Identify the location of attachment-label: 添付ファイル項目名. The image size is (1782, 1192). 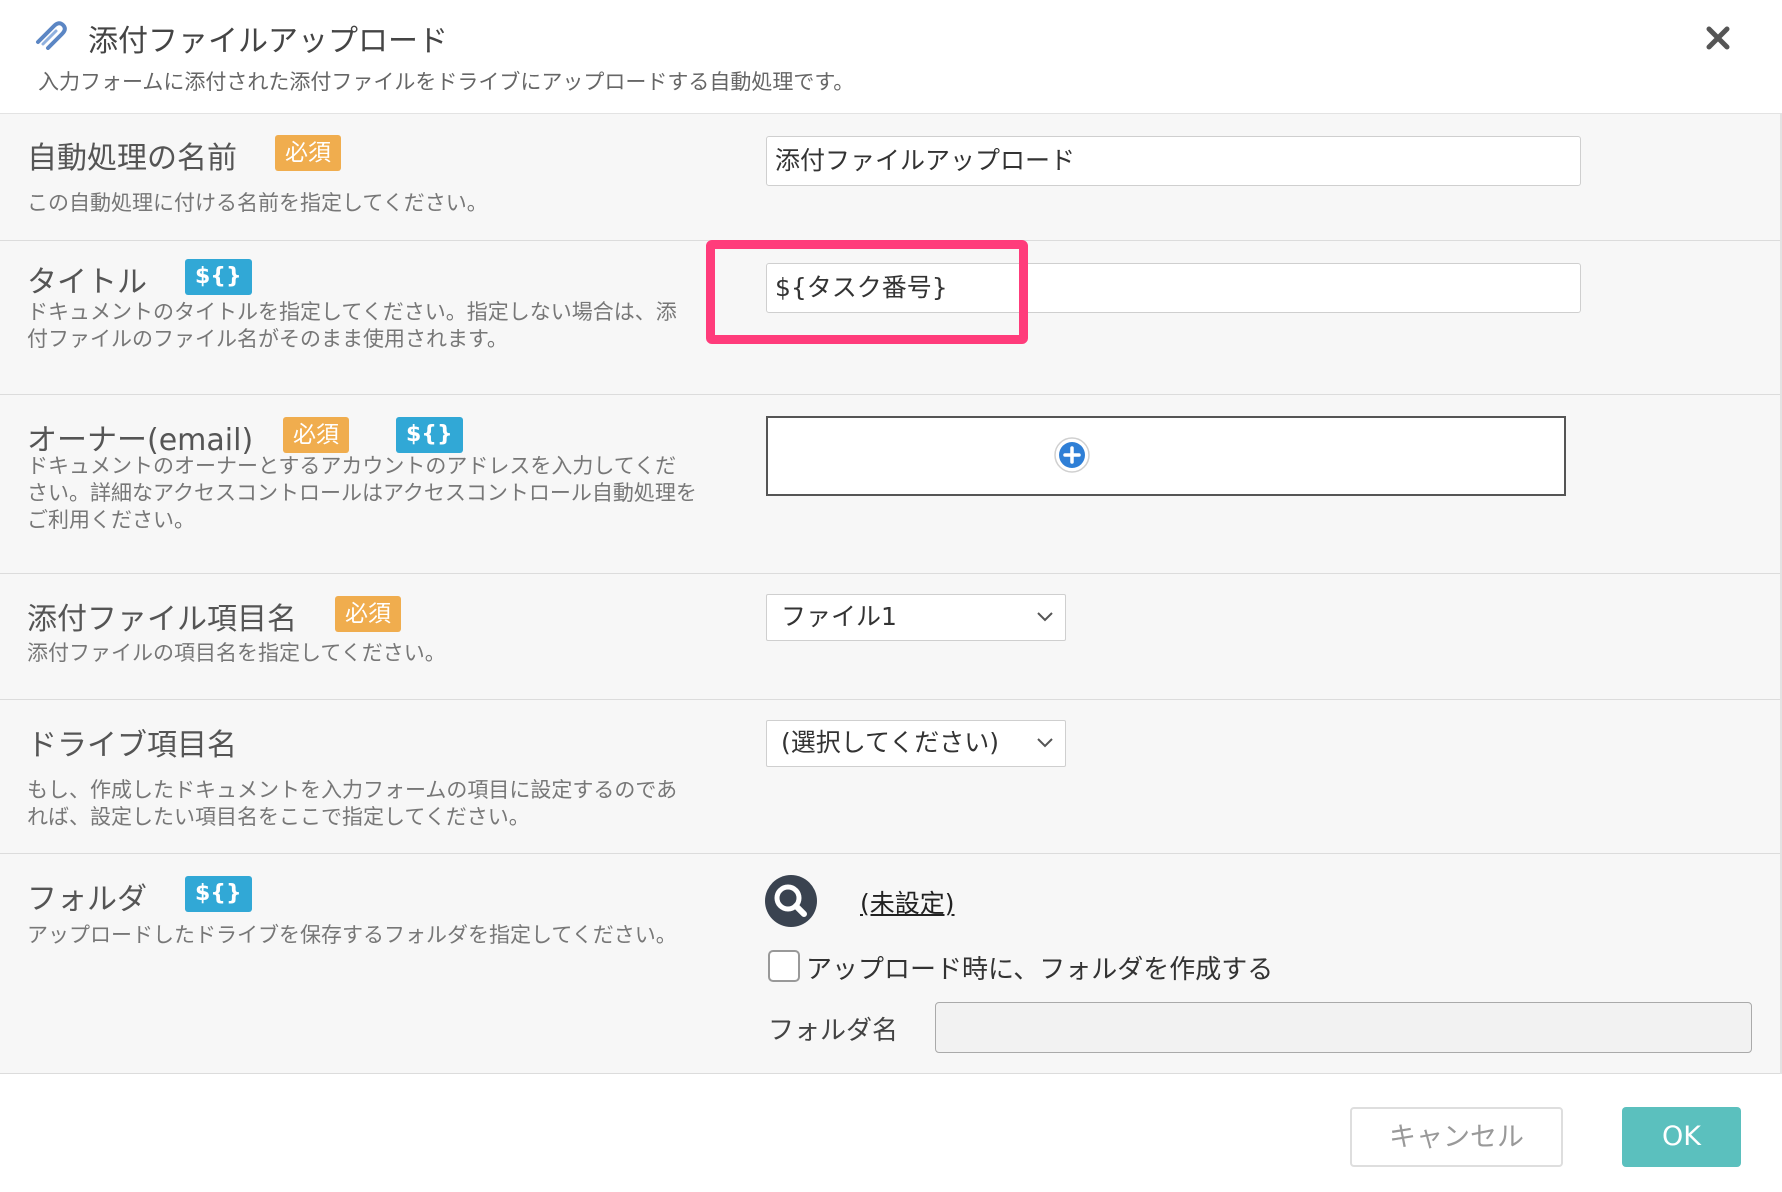
(162, 619).